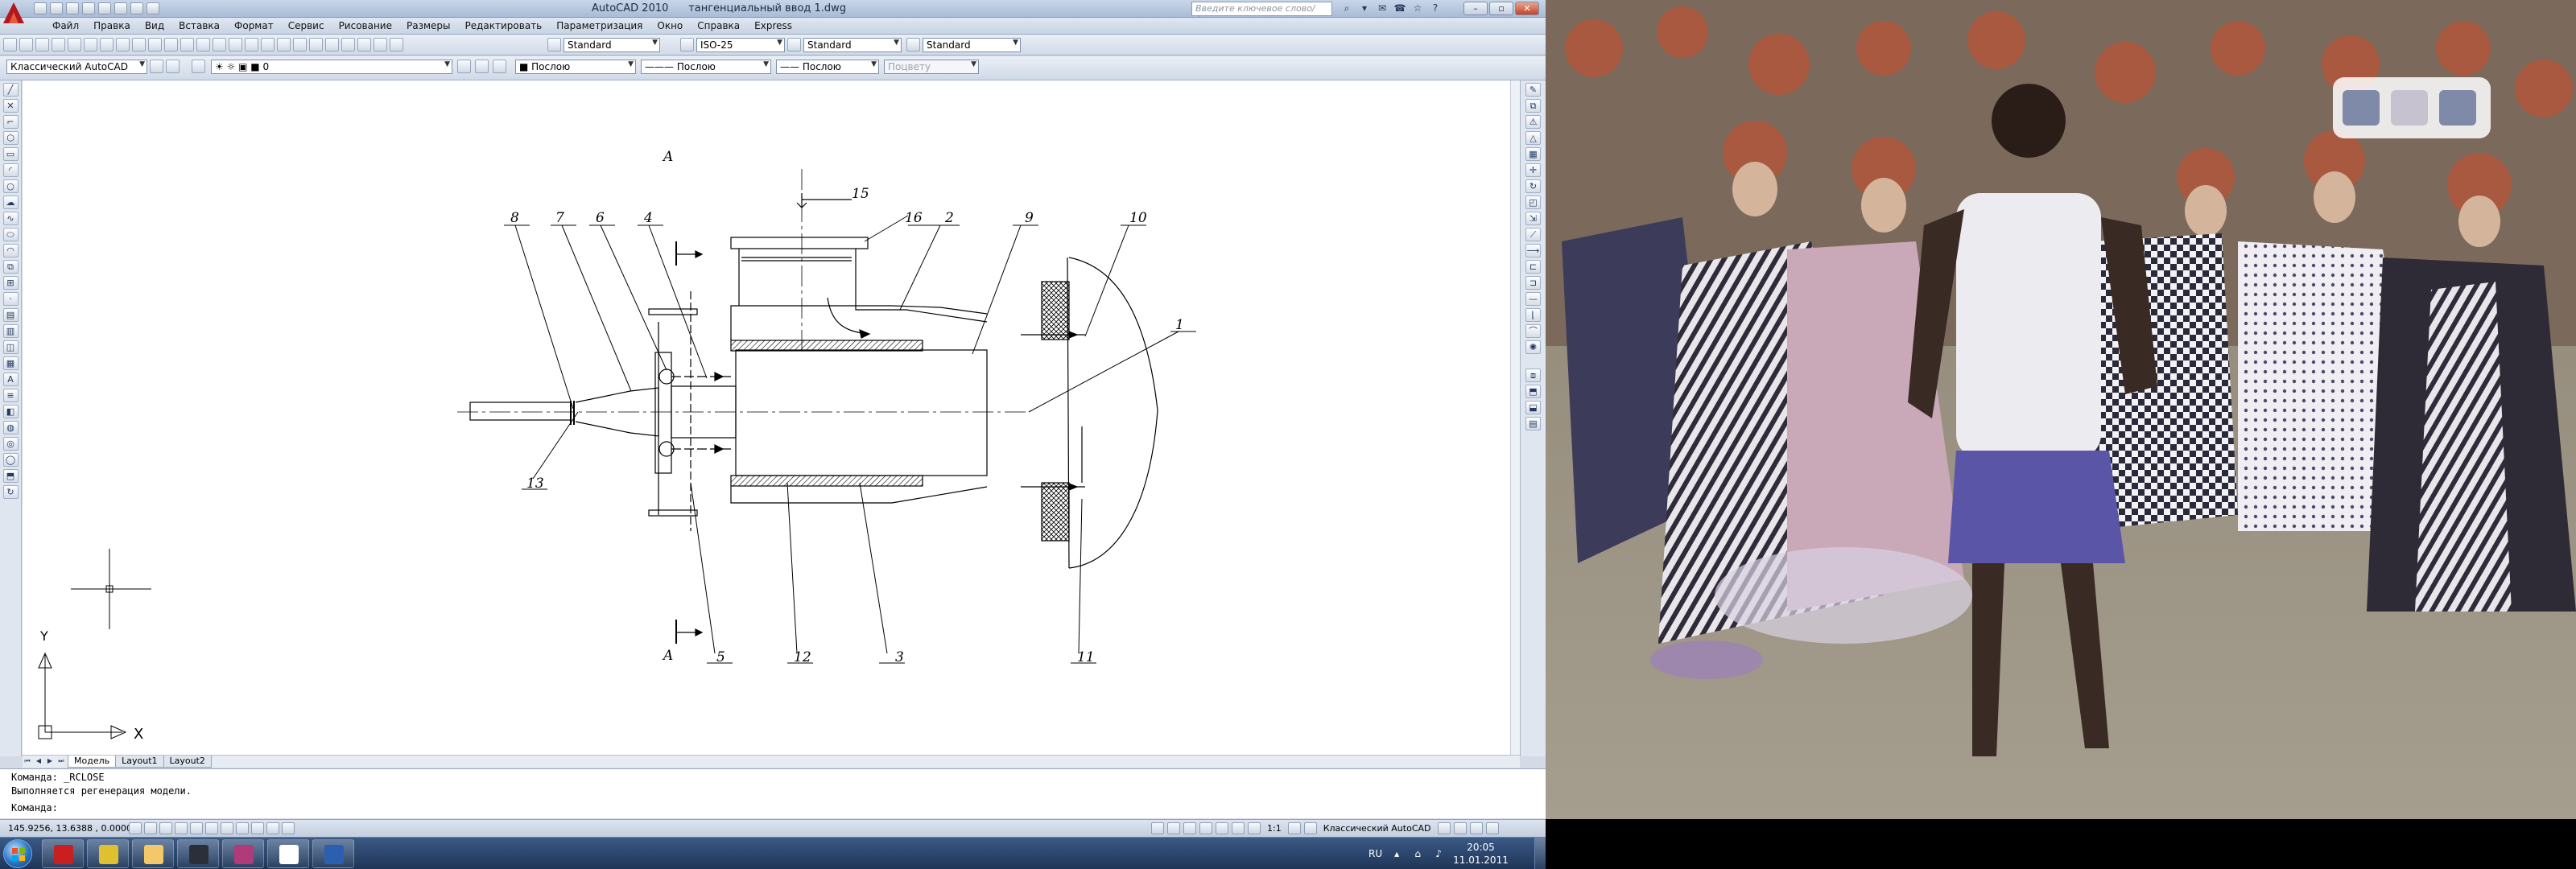  I want to click on polyline-icon: ⌐, so click(10, 122).